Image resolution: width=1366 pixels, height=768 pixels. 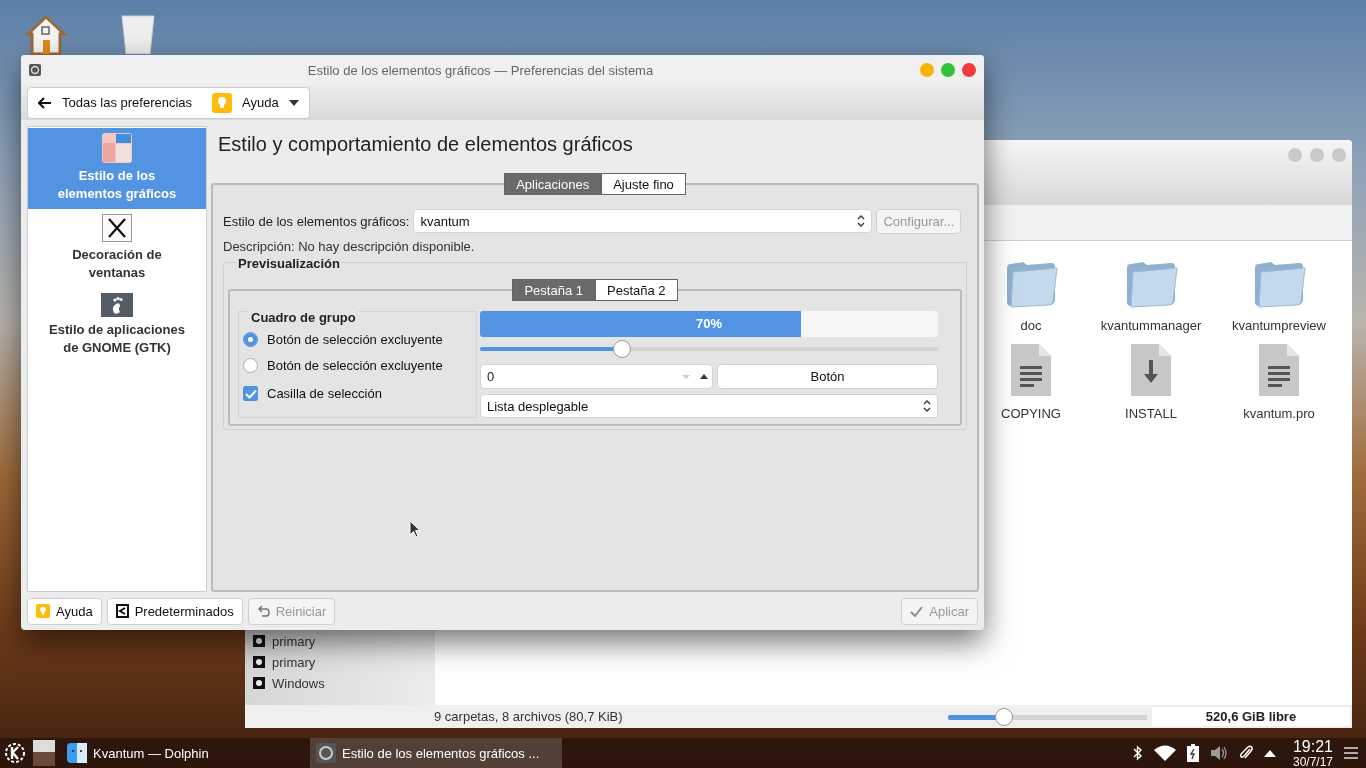 What do you see at coordinates (1137, 753) in the screenshot?
I see `bluetooth-icon` at bounding box center [1137, 753].